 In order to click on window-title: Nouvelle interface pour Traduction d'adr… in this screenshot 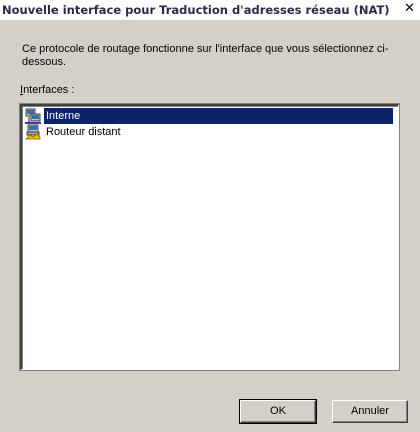, I will do `click(196, 10)`.